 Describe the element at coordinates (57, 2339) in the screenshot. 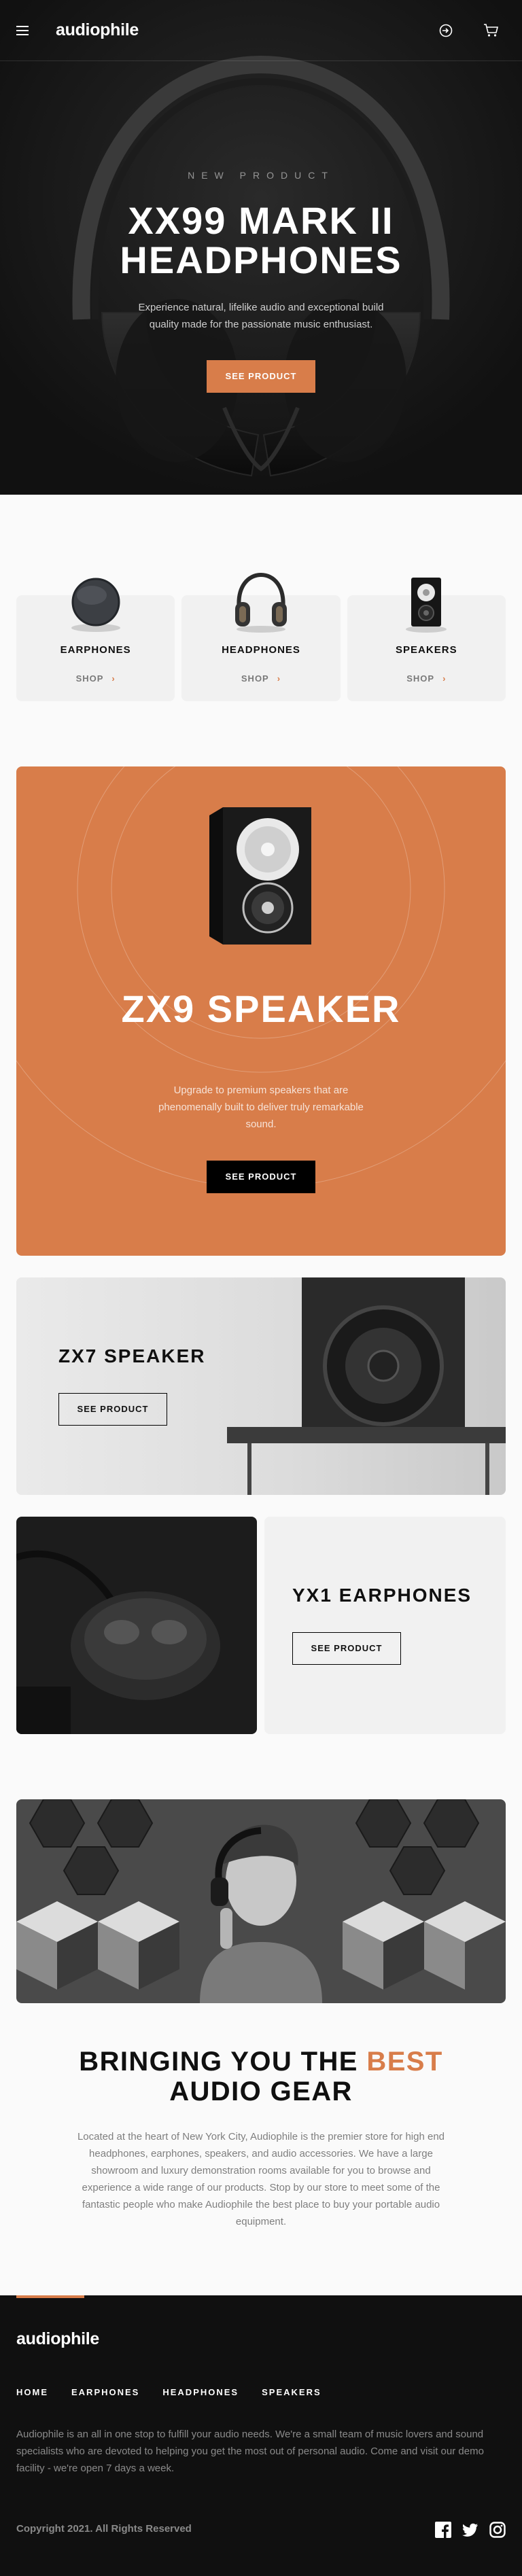

I see `footer-logo: audiophile` at that location.